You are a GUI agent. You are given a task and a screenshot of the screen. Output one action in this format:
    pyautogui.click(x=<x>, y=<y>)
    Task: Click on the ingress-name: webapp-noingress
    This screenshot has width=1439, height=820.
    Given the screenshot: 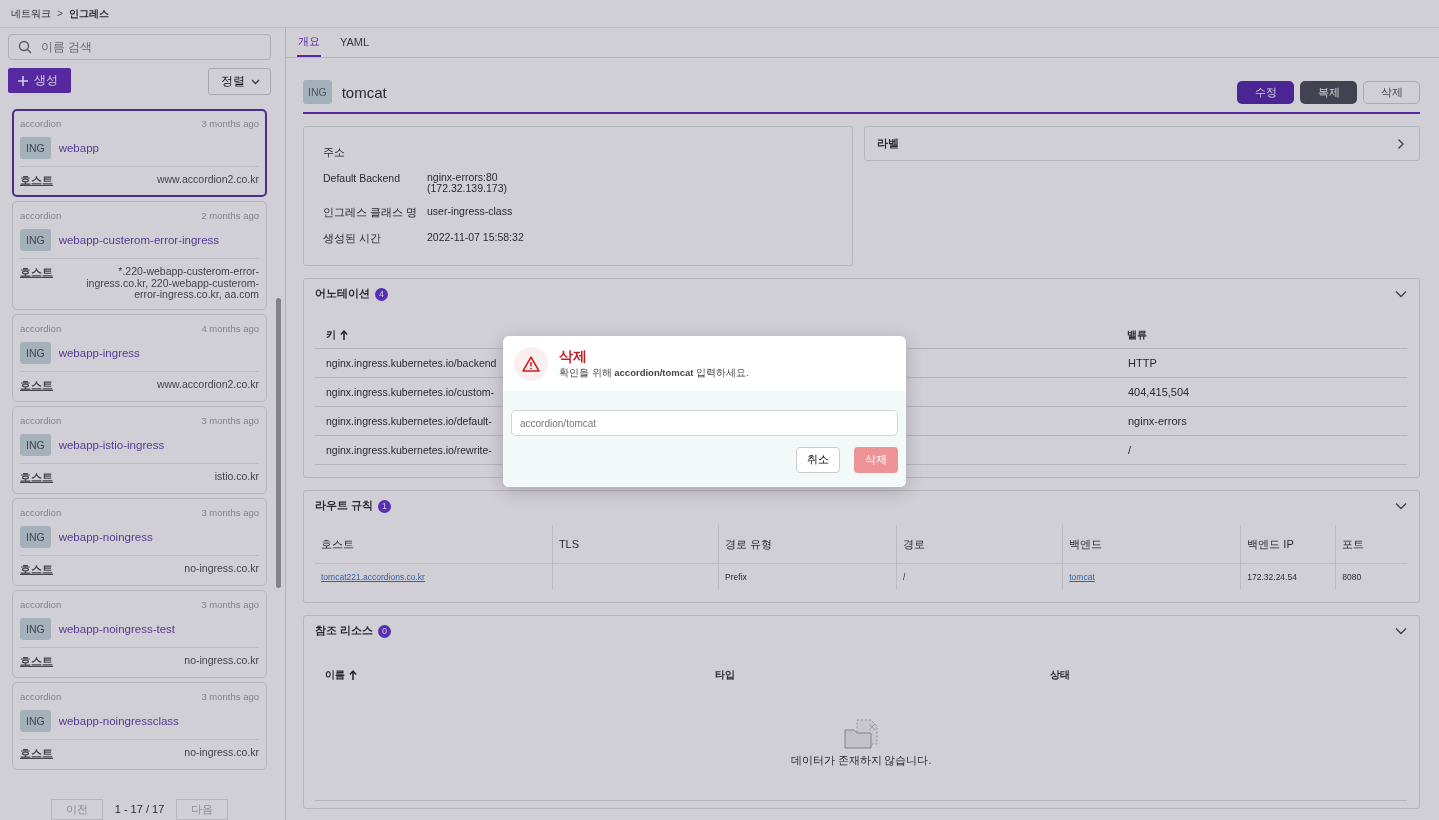 What is the action you would take?
    pyautogui.click(x=105, y=536)
    